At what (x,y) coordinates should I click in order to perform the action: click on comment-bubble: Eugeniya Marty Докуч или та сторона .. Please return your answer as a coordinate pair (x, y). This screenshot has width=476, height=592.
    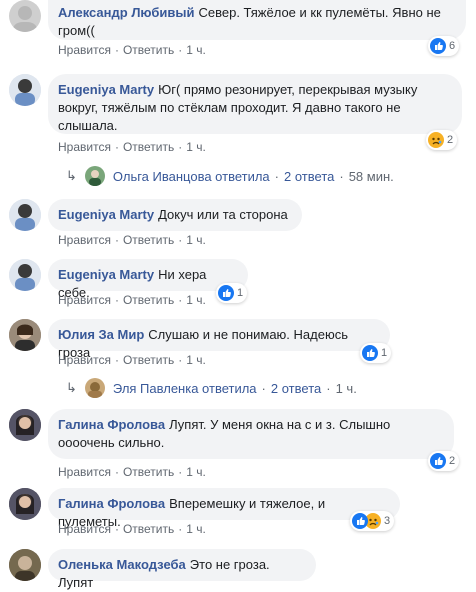
    Looking at the image, I should click on (175, 219).